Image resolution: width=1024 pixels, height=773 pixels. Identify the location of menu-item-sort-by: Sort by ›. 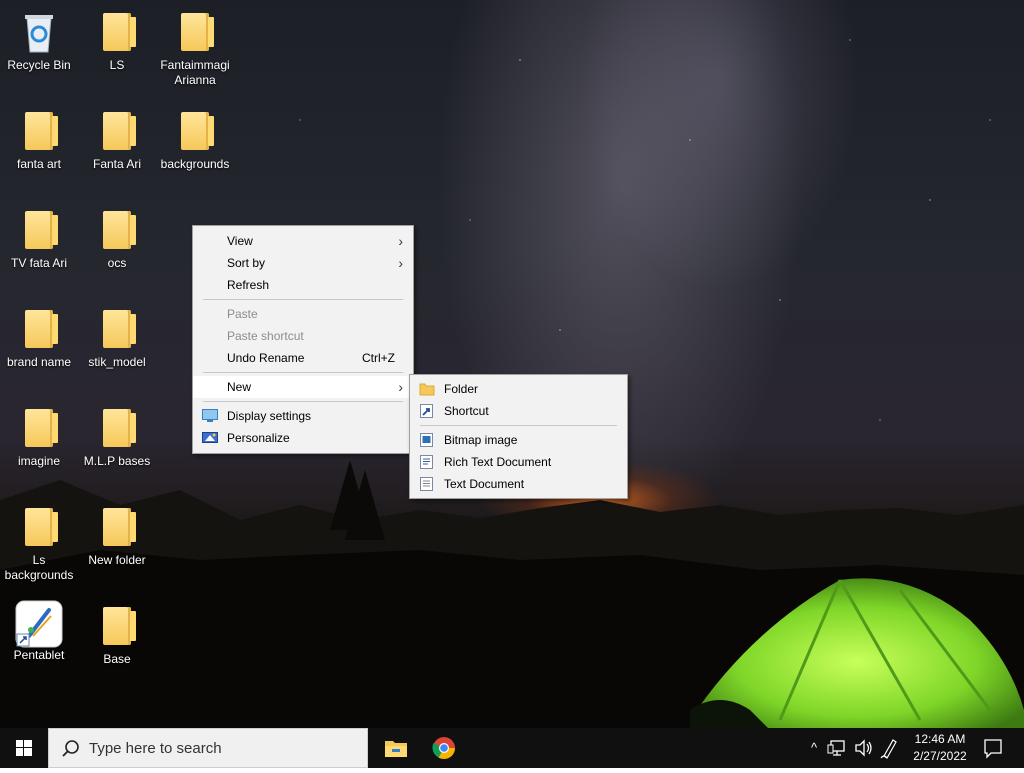
(303, 263).